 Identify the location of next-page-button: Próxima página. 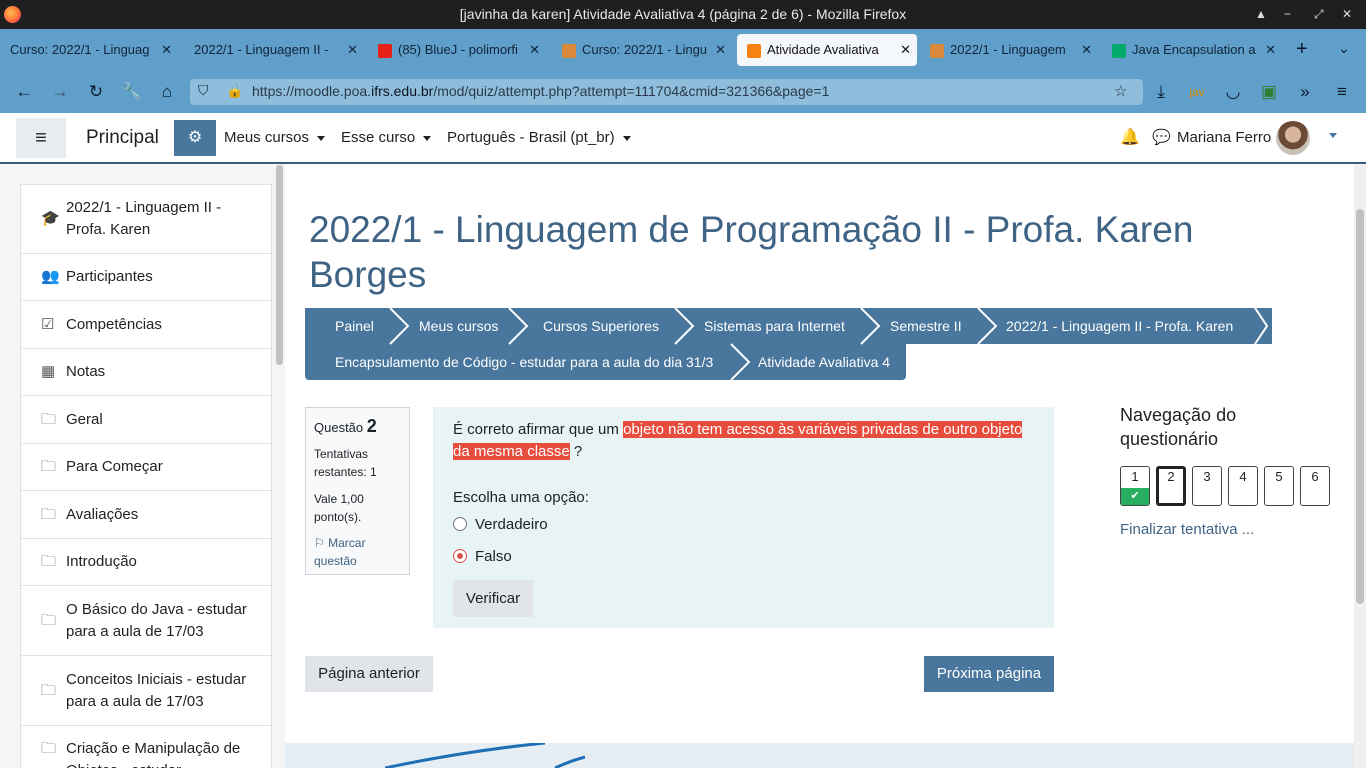
(989, 674).